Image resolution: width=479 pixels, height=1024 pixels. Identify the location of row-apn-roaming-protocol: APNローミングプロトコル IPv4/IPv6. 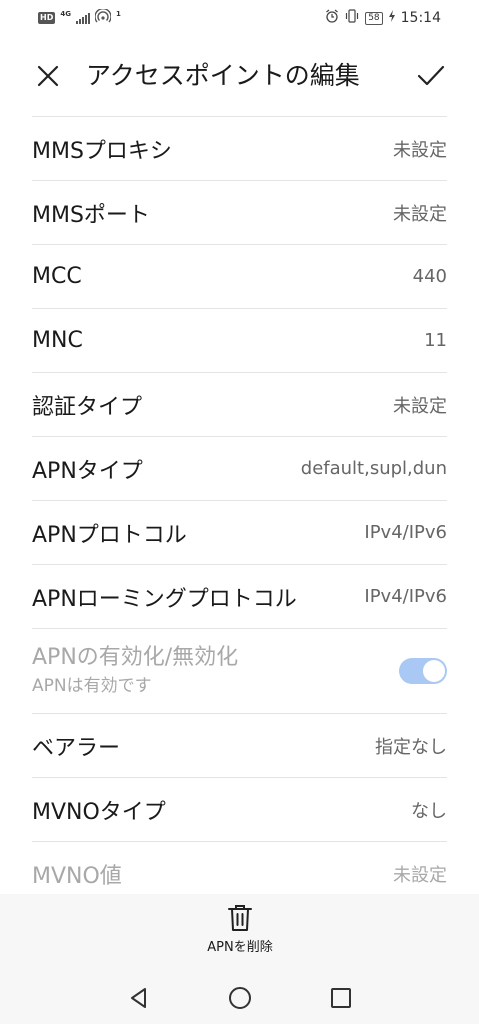
(239, 596).